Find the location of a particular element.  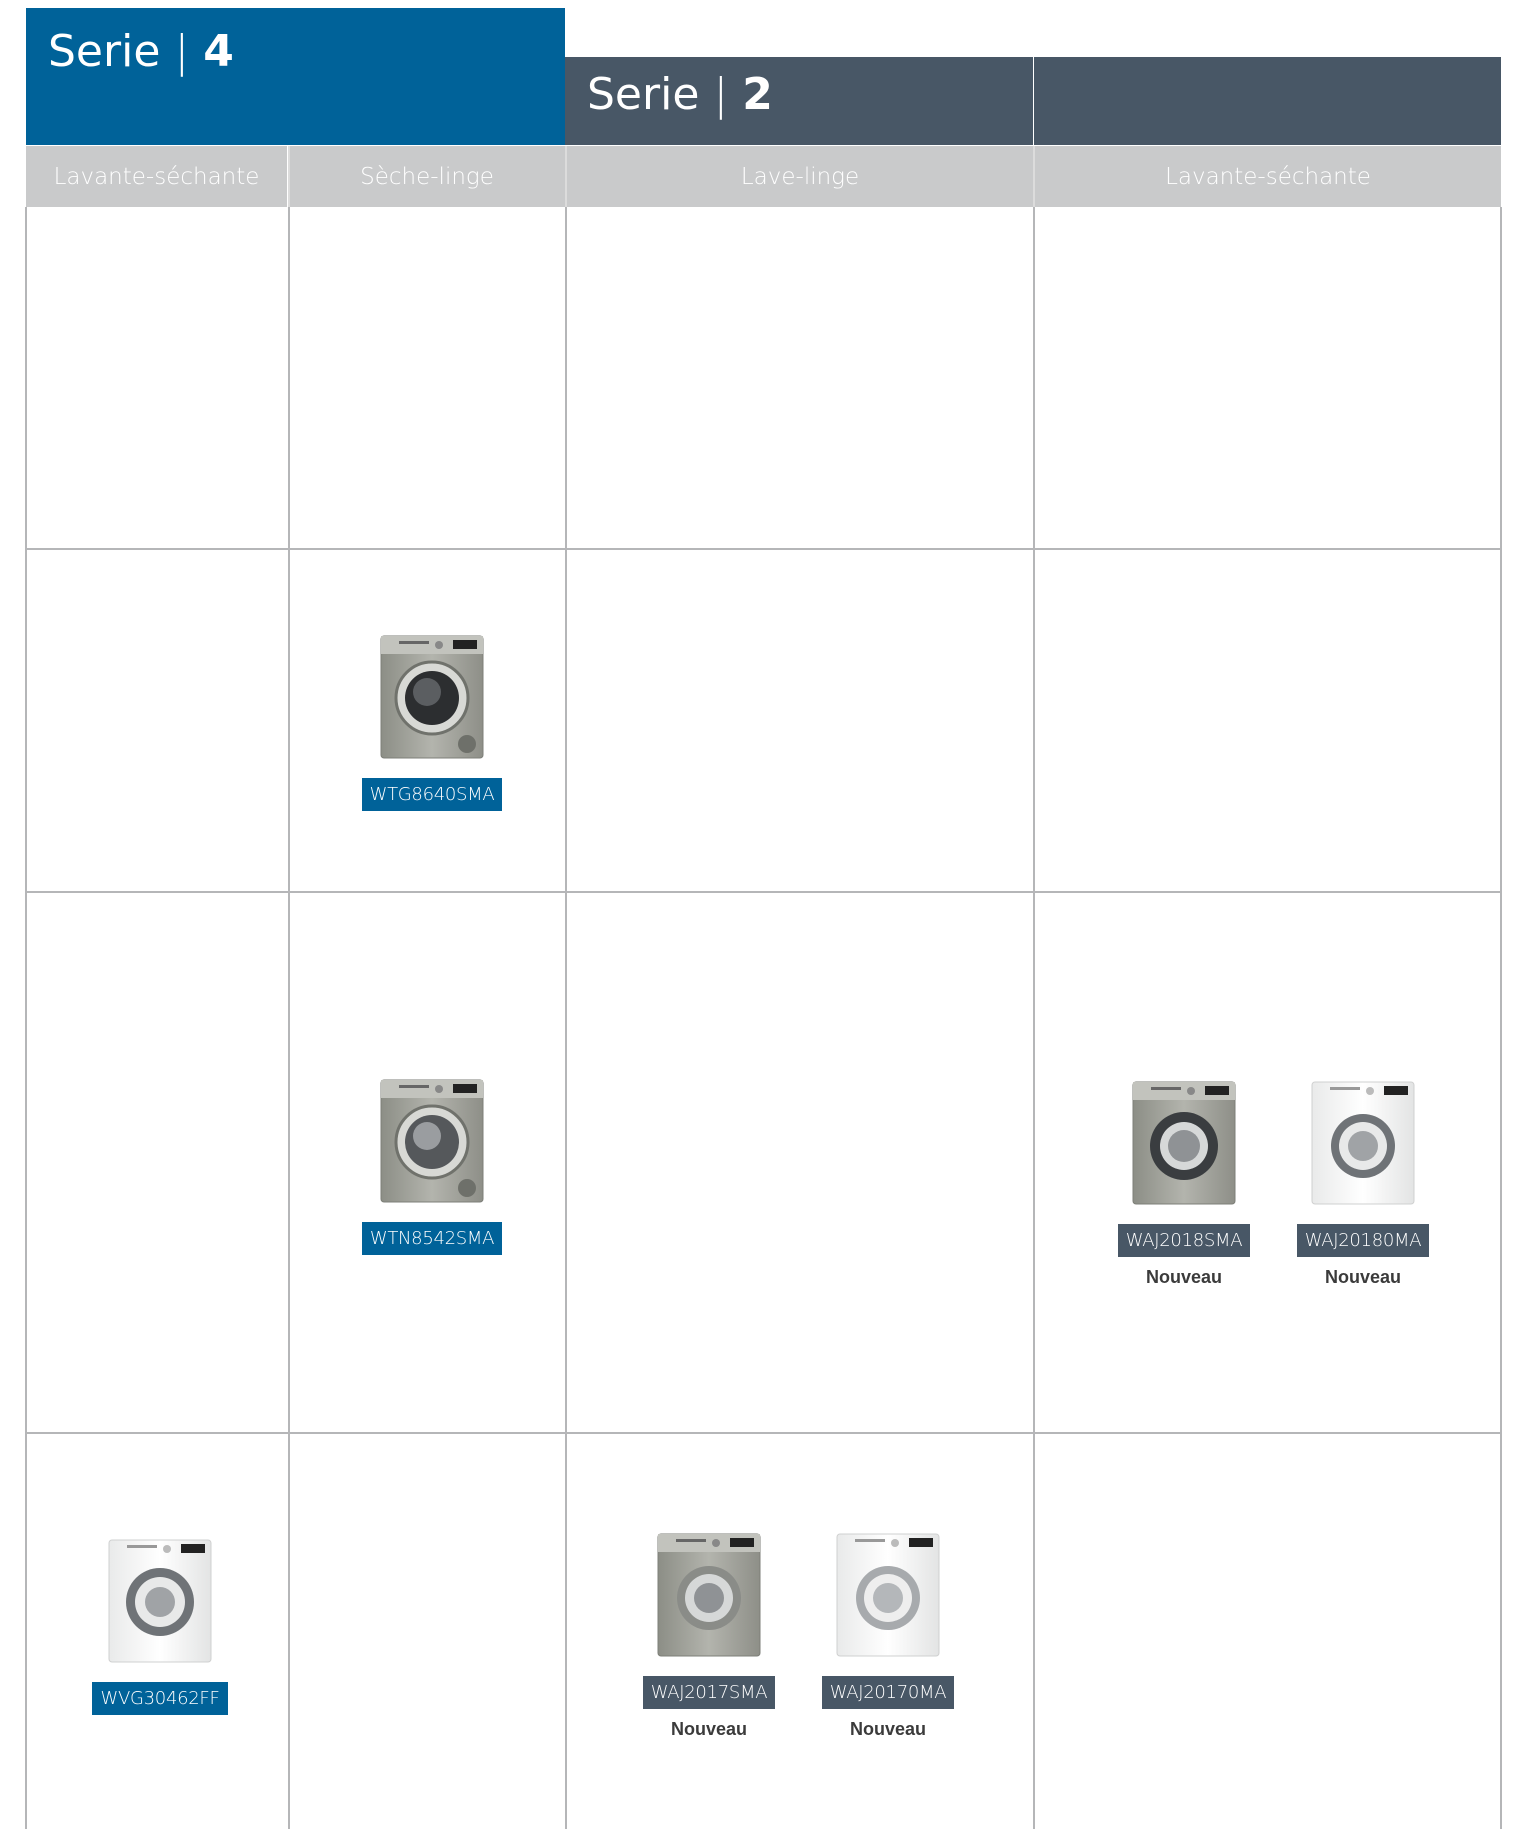

column-header-lavante-sechante-1: Lavante-séchante is located at coordinates (156, 176).